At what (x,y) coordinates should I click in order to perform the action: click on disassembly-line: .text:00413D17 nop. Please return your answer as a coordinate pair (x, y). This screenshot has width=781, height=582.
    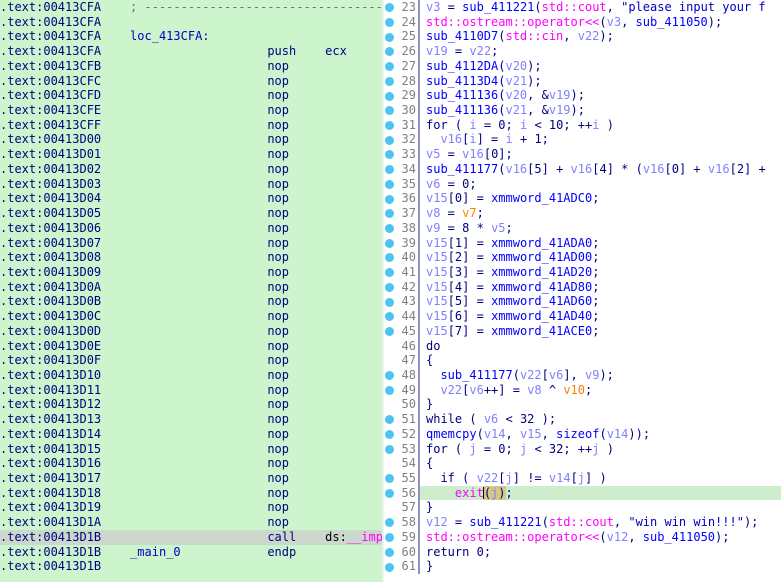
    Looking at the image, I should click on (191, 478).